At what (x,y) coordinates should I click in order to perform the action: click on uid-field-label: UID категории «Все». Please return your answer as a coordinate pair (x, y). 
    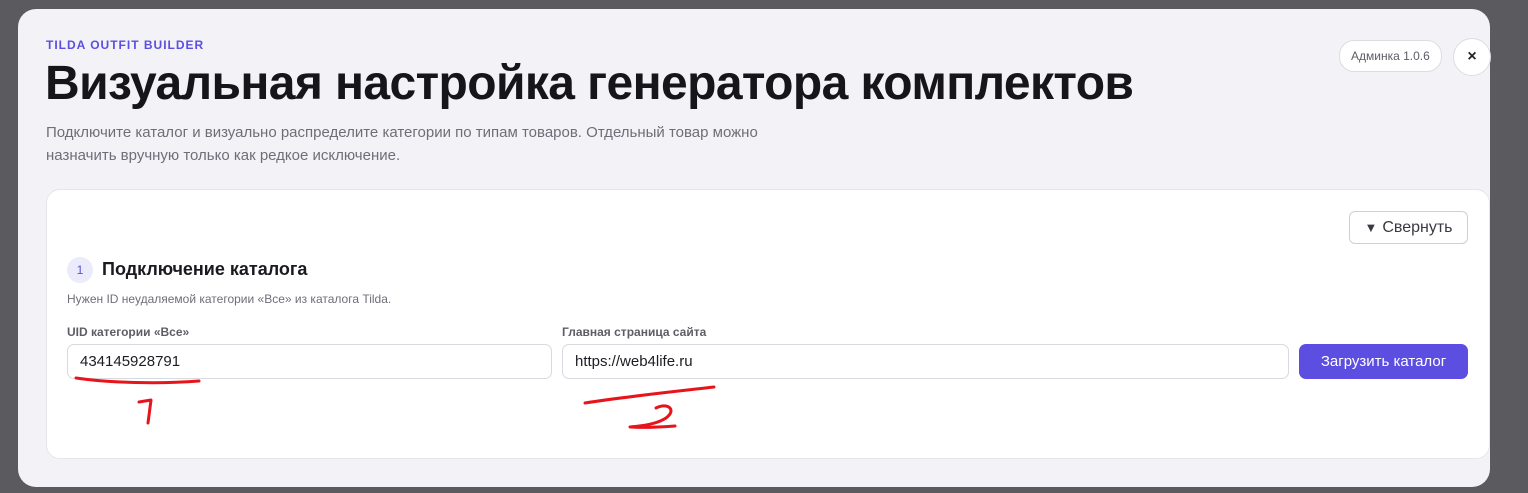
    Looking at the image, I should click on (128, 332).